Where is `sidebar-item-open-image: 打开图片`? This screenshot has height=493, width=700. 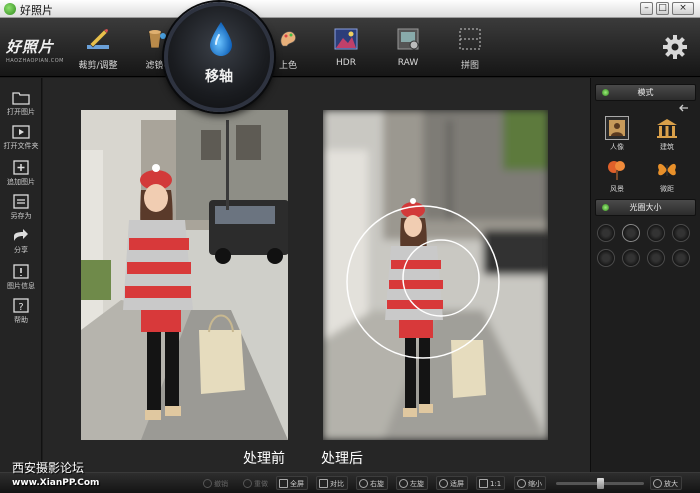 sidebar-item-open-image: 打开图片 is located at coordinates (21, 101).